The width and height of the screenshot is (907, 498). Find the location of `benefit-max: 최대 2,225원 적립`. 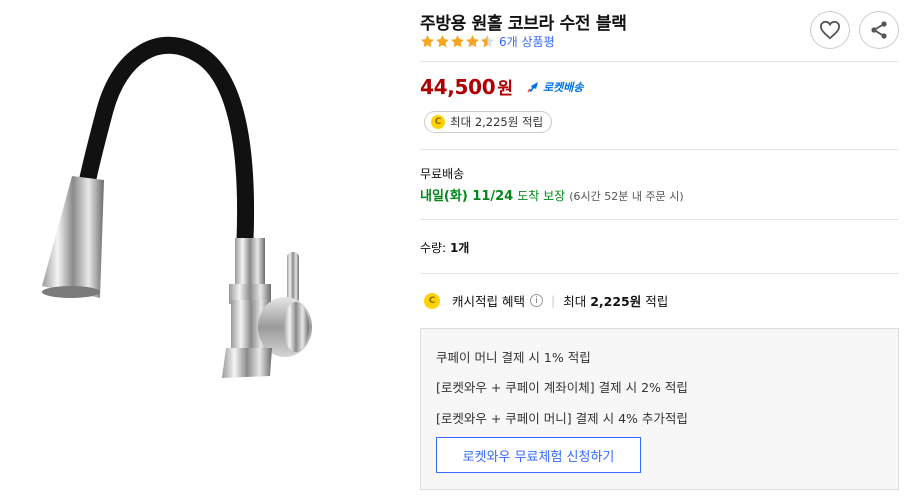

benefit-max: 최대 2,225원 적립 is located at coordinates (615, 300).